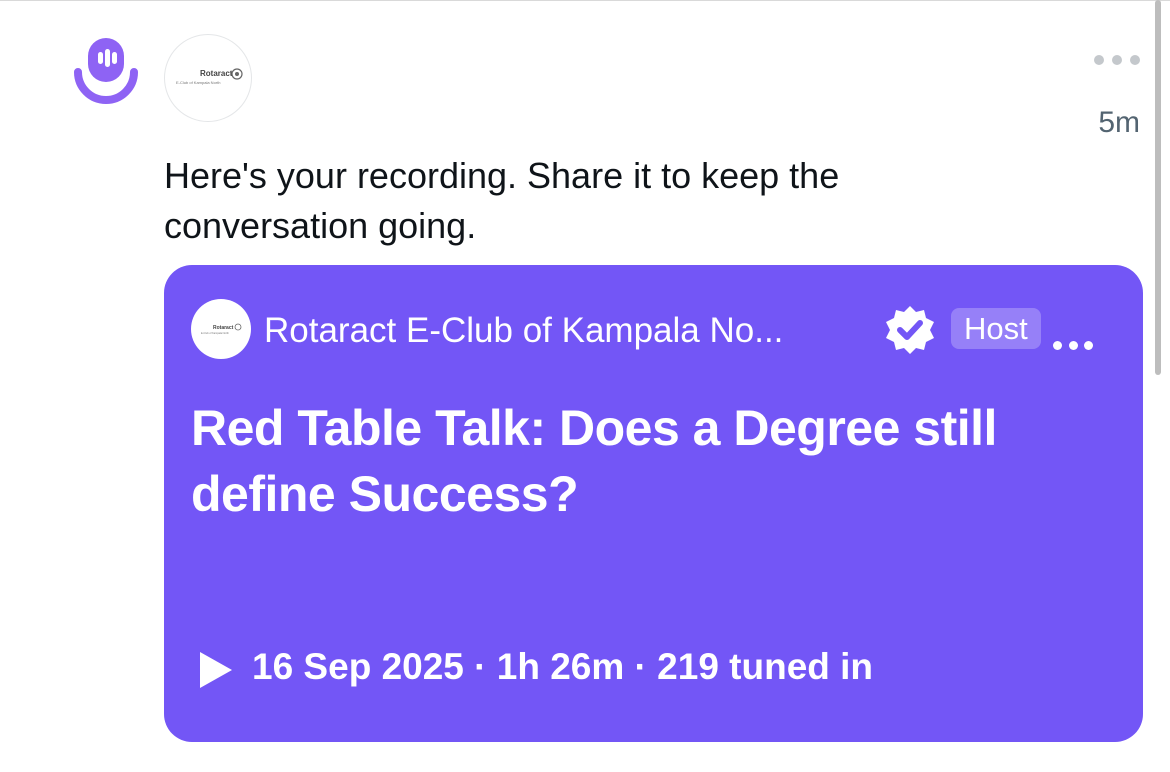 The height and width of the screenshot is (772, 1170). I want to click on verified-badge-icon, so click(910, 330).